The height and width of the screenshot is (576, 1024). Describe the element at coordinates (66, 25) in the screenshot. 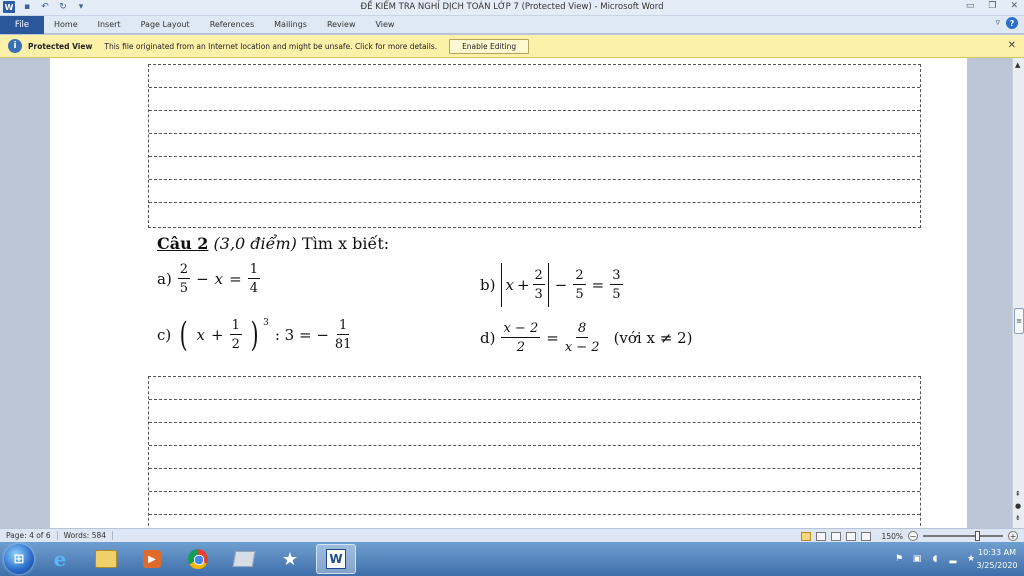

I see `tab-home: Home` at that location.